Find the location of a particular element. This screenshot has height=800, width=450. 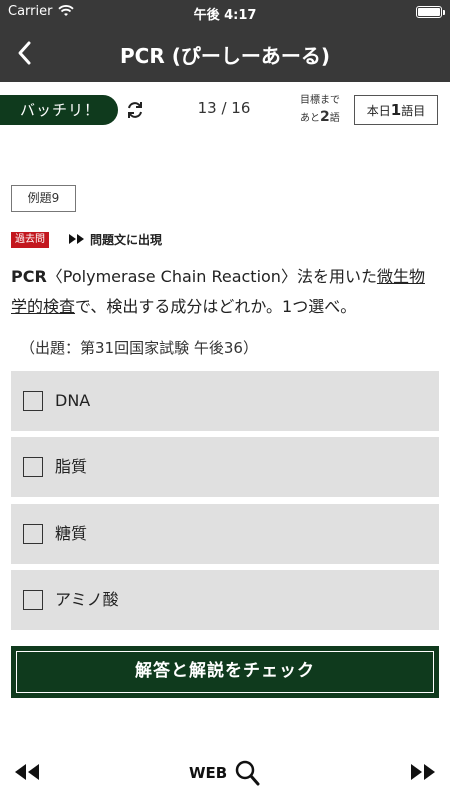

status-bar: Carrier 午後 4:17 is located at coordinates (225, 12).